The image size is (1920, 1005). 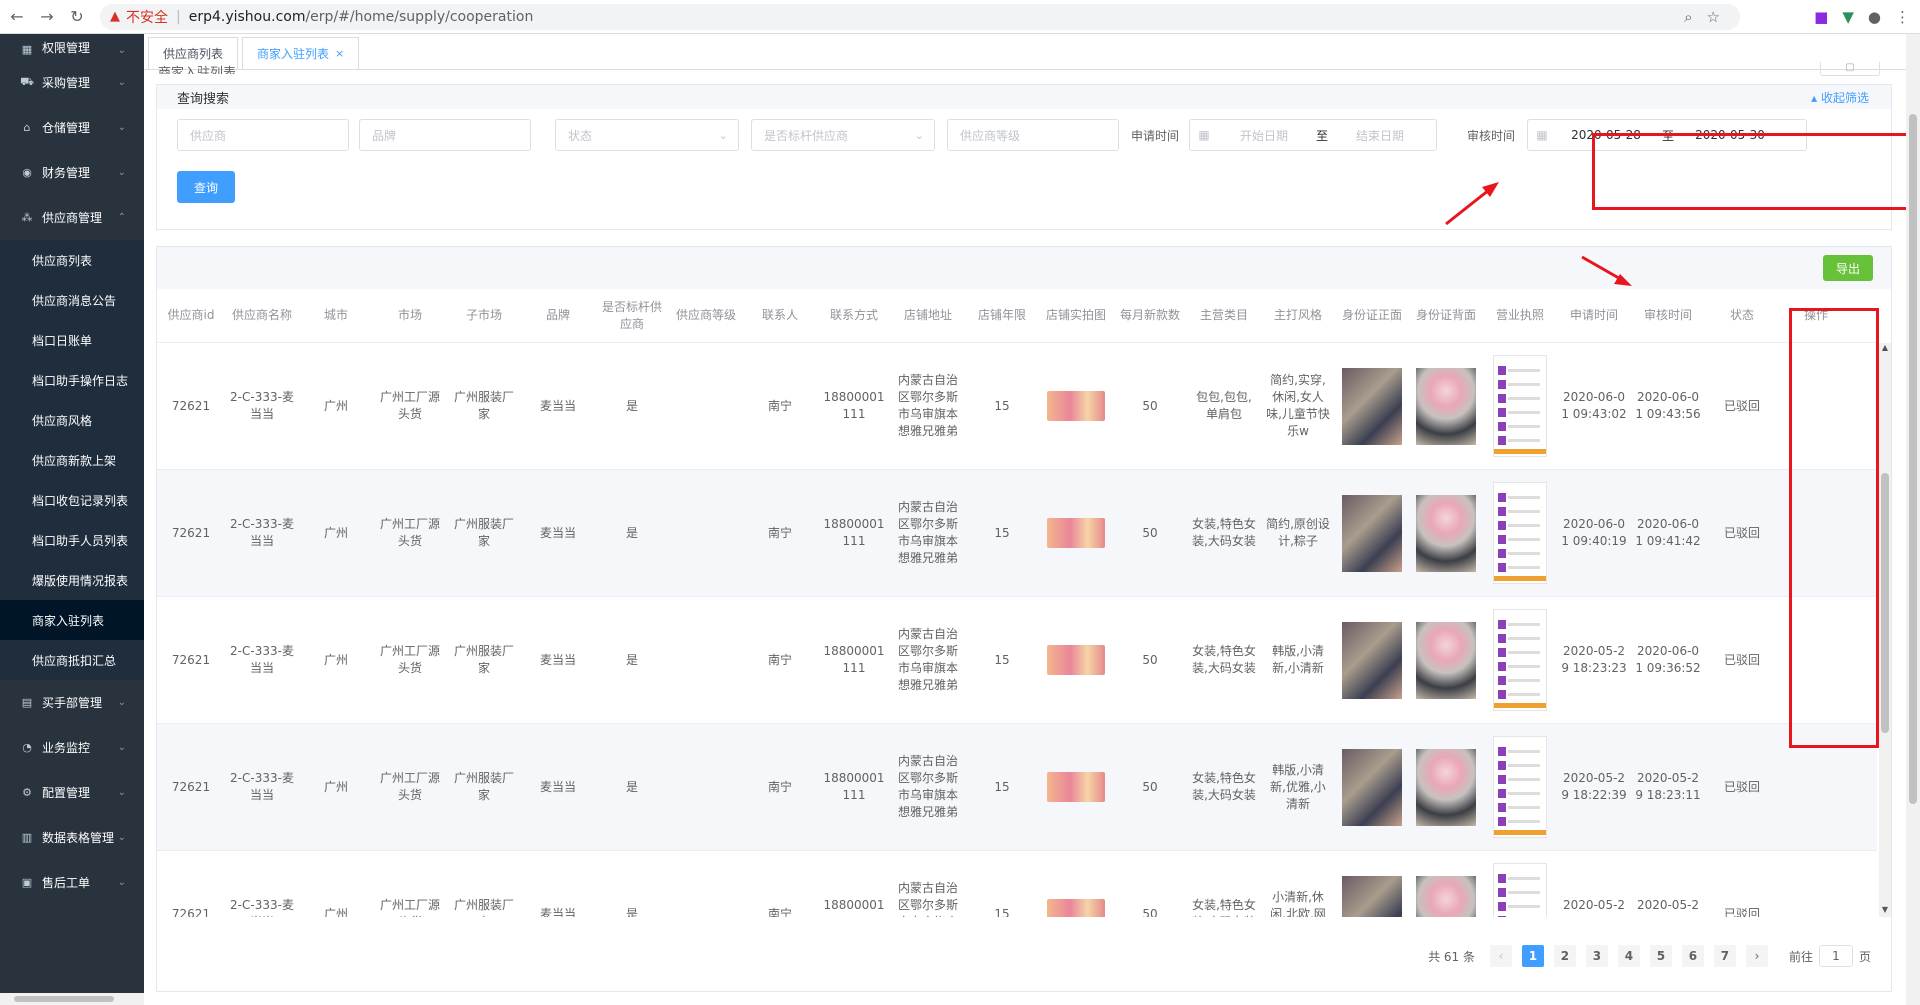 What do you see at coordinates (115, 16) in the screenshot?
I see `warning-icon: ▲` at bounding box center [115, 16].